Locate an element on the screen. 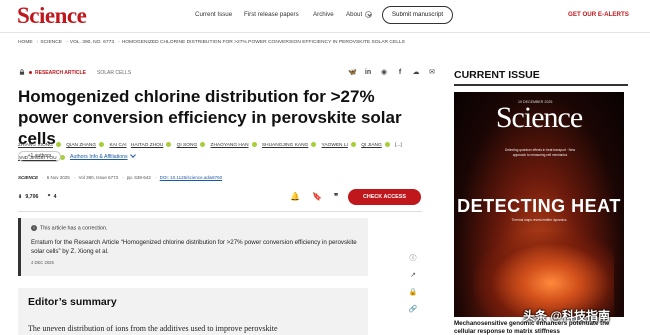  correction-note: i This article has a correction. is located at coordinates (69, 228).